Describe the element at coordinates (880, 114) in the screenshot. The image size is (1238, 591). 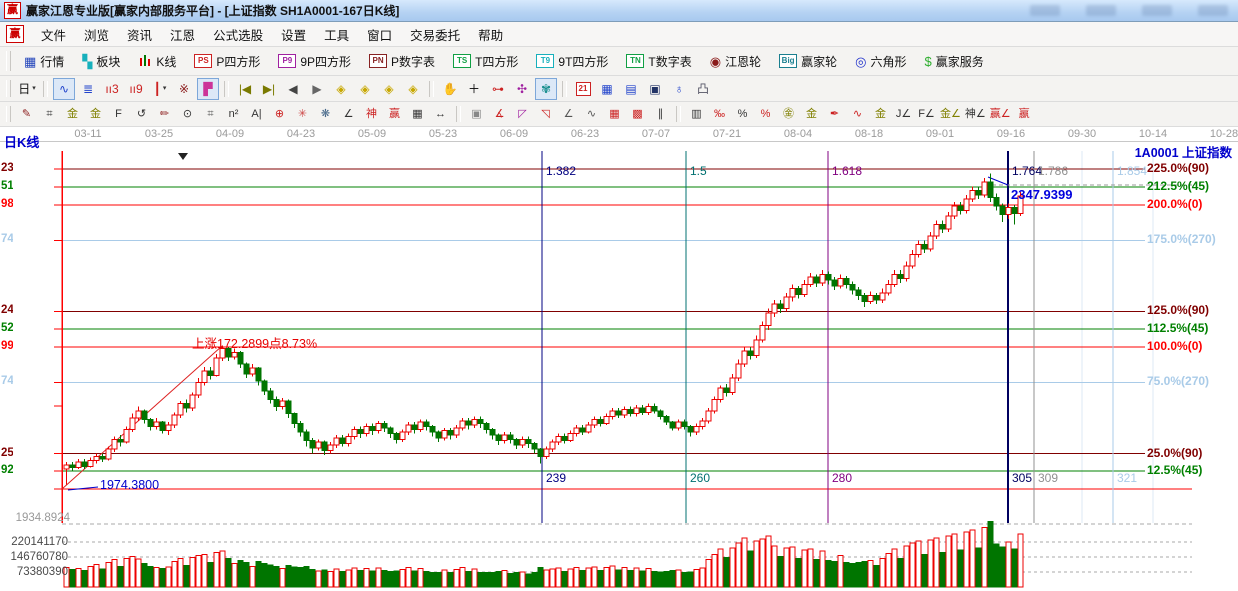
I see `gold-box-icon: 金` at that location.